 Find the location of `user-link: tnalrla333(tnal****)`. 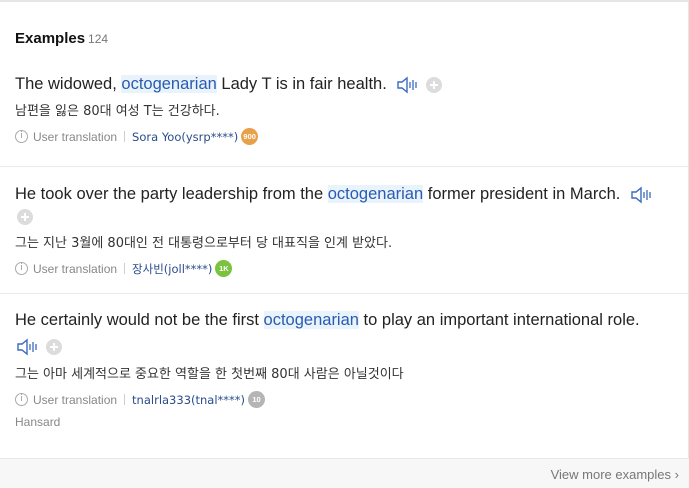

user-link: tnalrla333(tnal****) is located at coordinates (188, 400).